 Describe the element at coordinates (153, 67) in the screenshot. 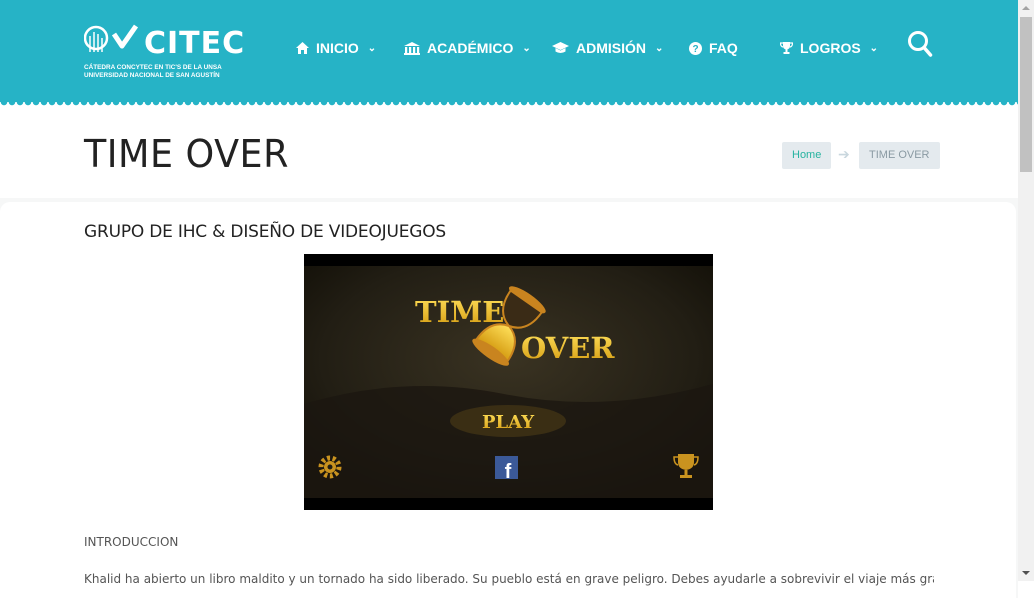

I see `logo-subtitle-1: CÁTEDRA CONCYTEC EN TIC'S DE LA UNSA` at that location.